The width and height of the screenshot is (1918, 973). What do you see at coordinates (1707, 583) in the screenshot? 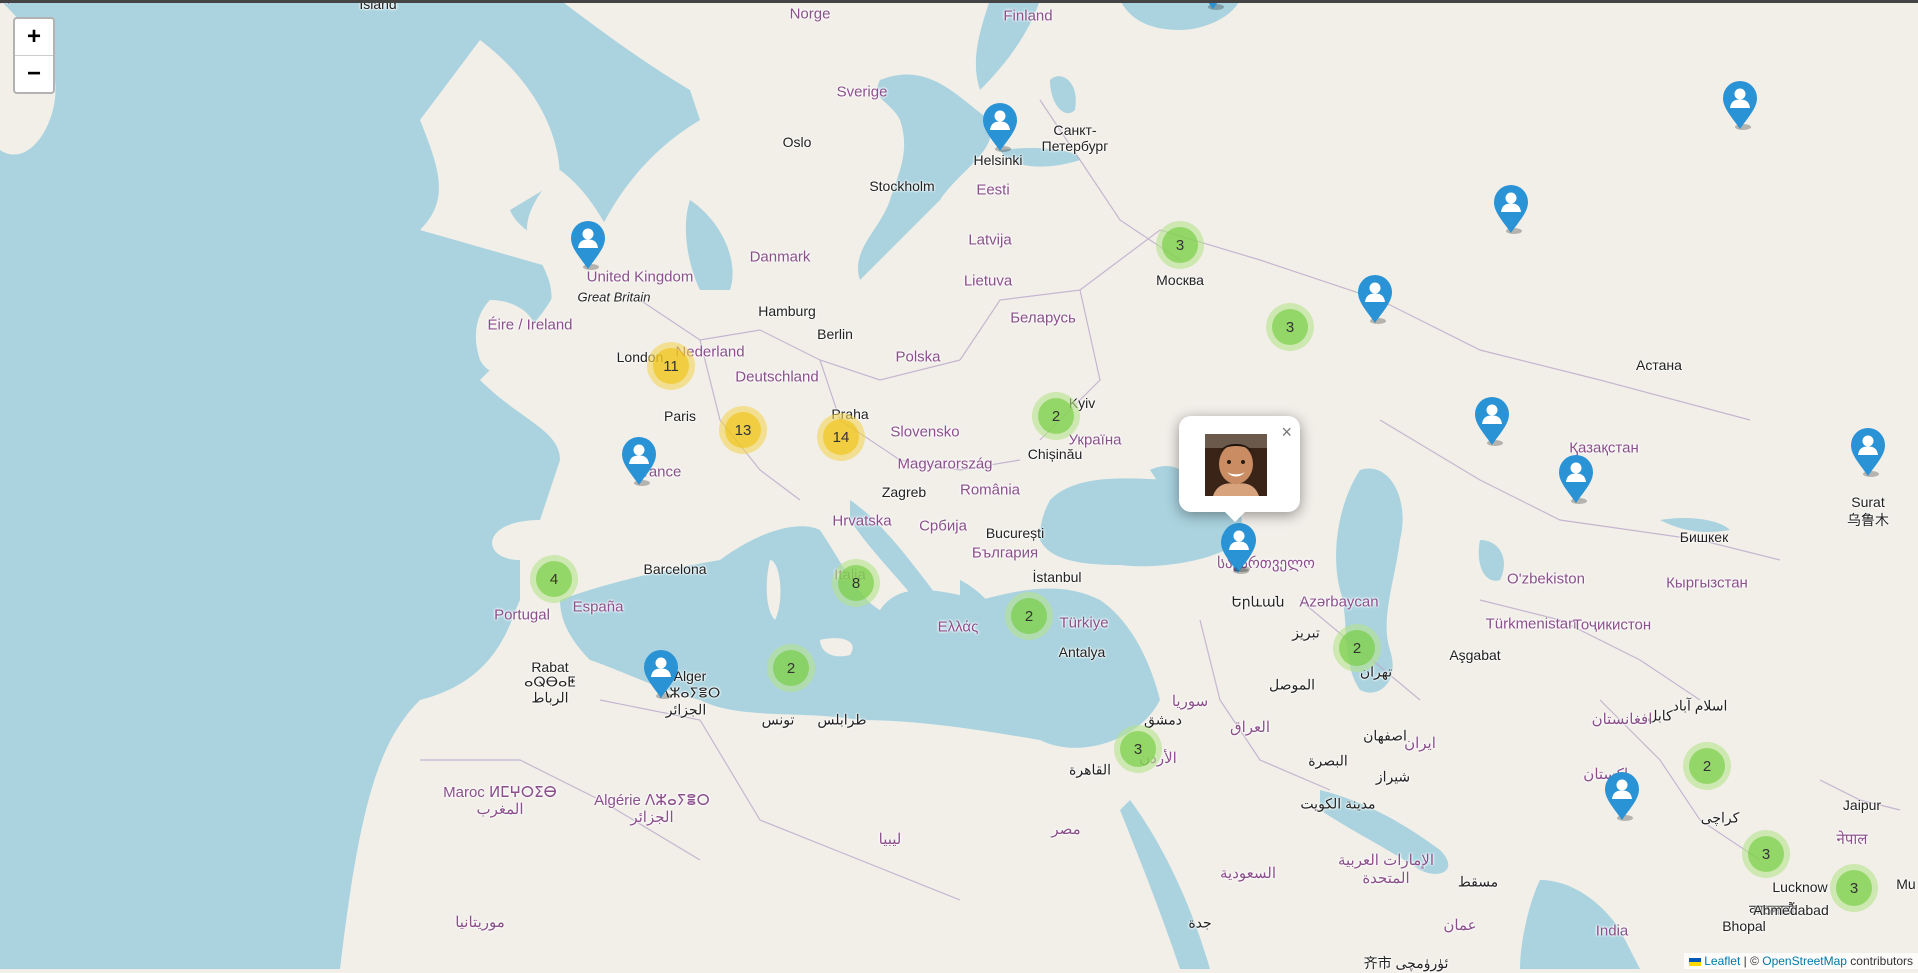
I see `map-label: Кыргызстан` at bounding box center [1707, 583].